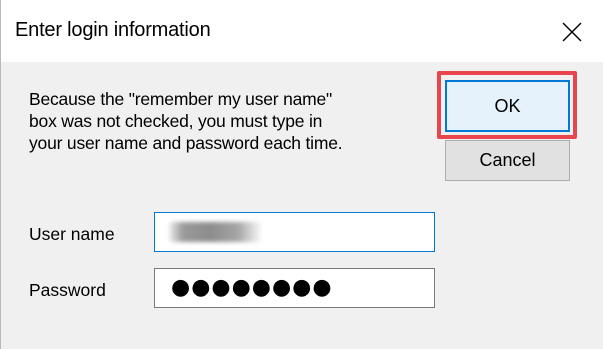 The height and width of the screenshot is (349, 603). I want to click on username-input, so click(294, 232).